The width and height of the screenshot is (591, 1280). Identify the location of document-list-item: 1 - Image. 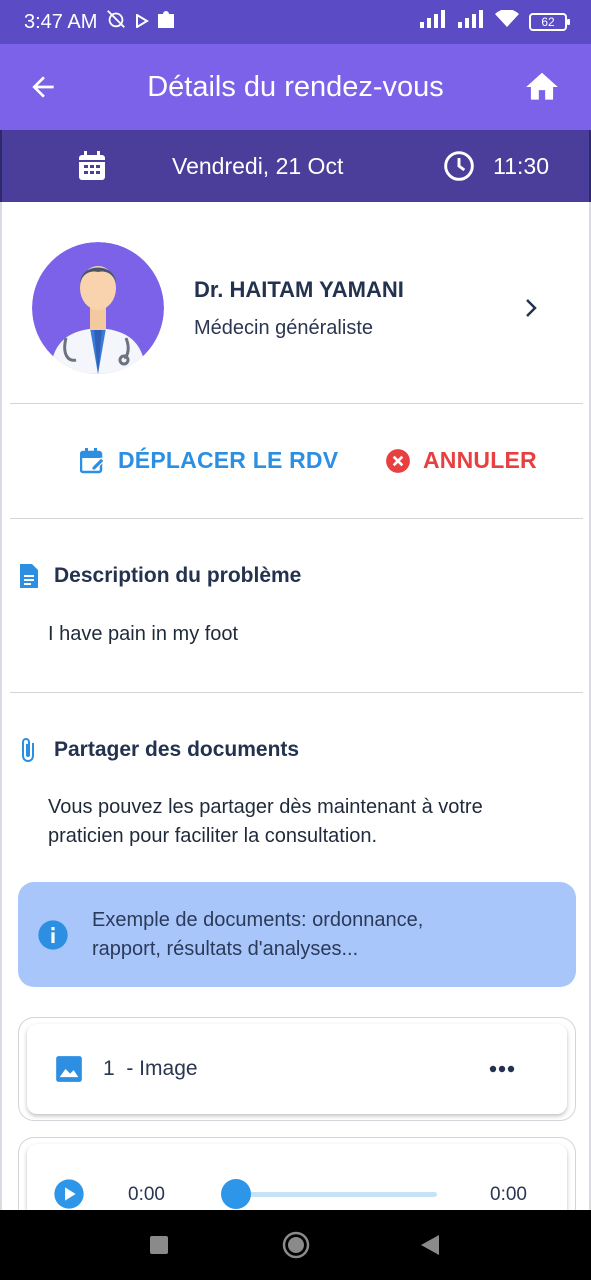
(297, 1069).